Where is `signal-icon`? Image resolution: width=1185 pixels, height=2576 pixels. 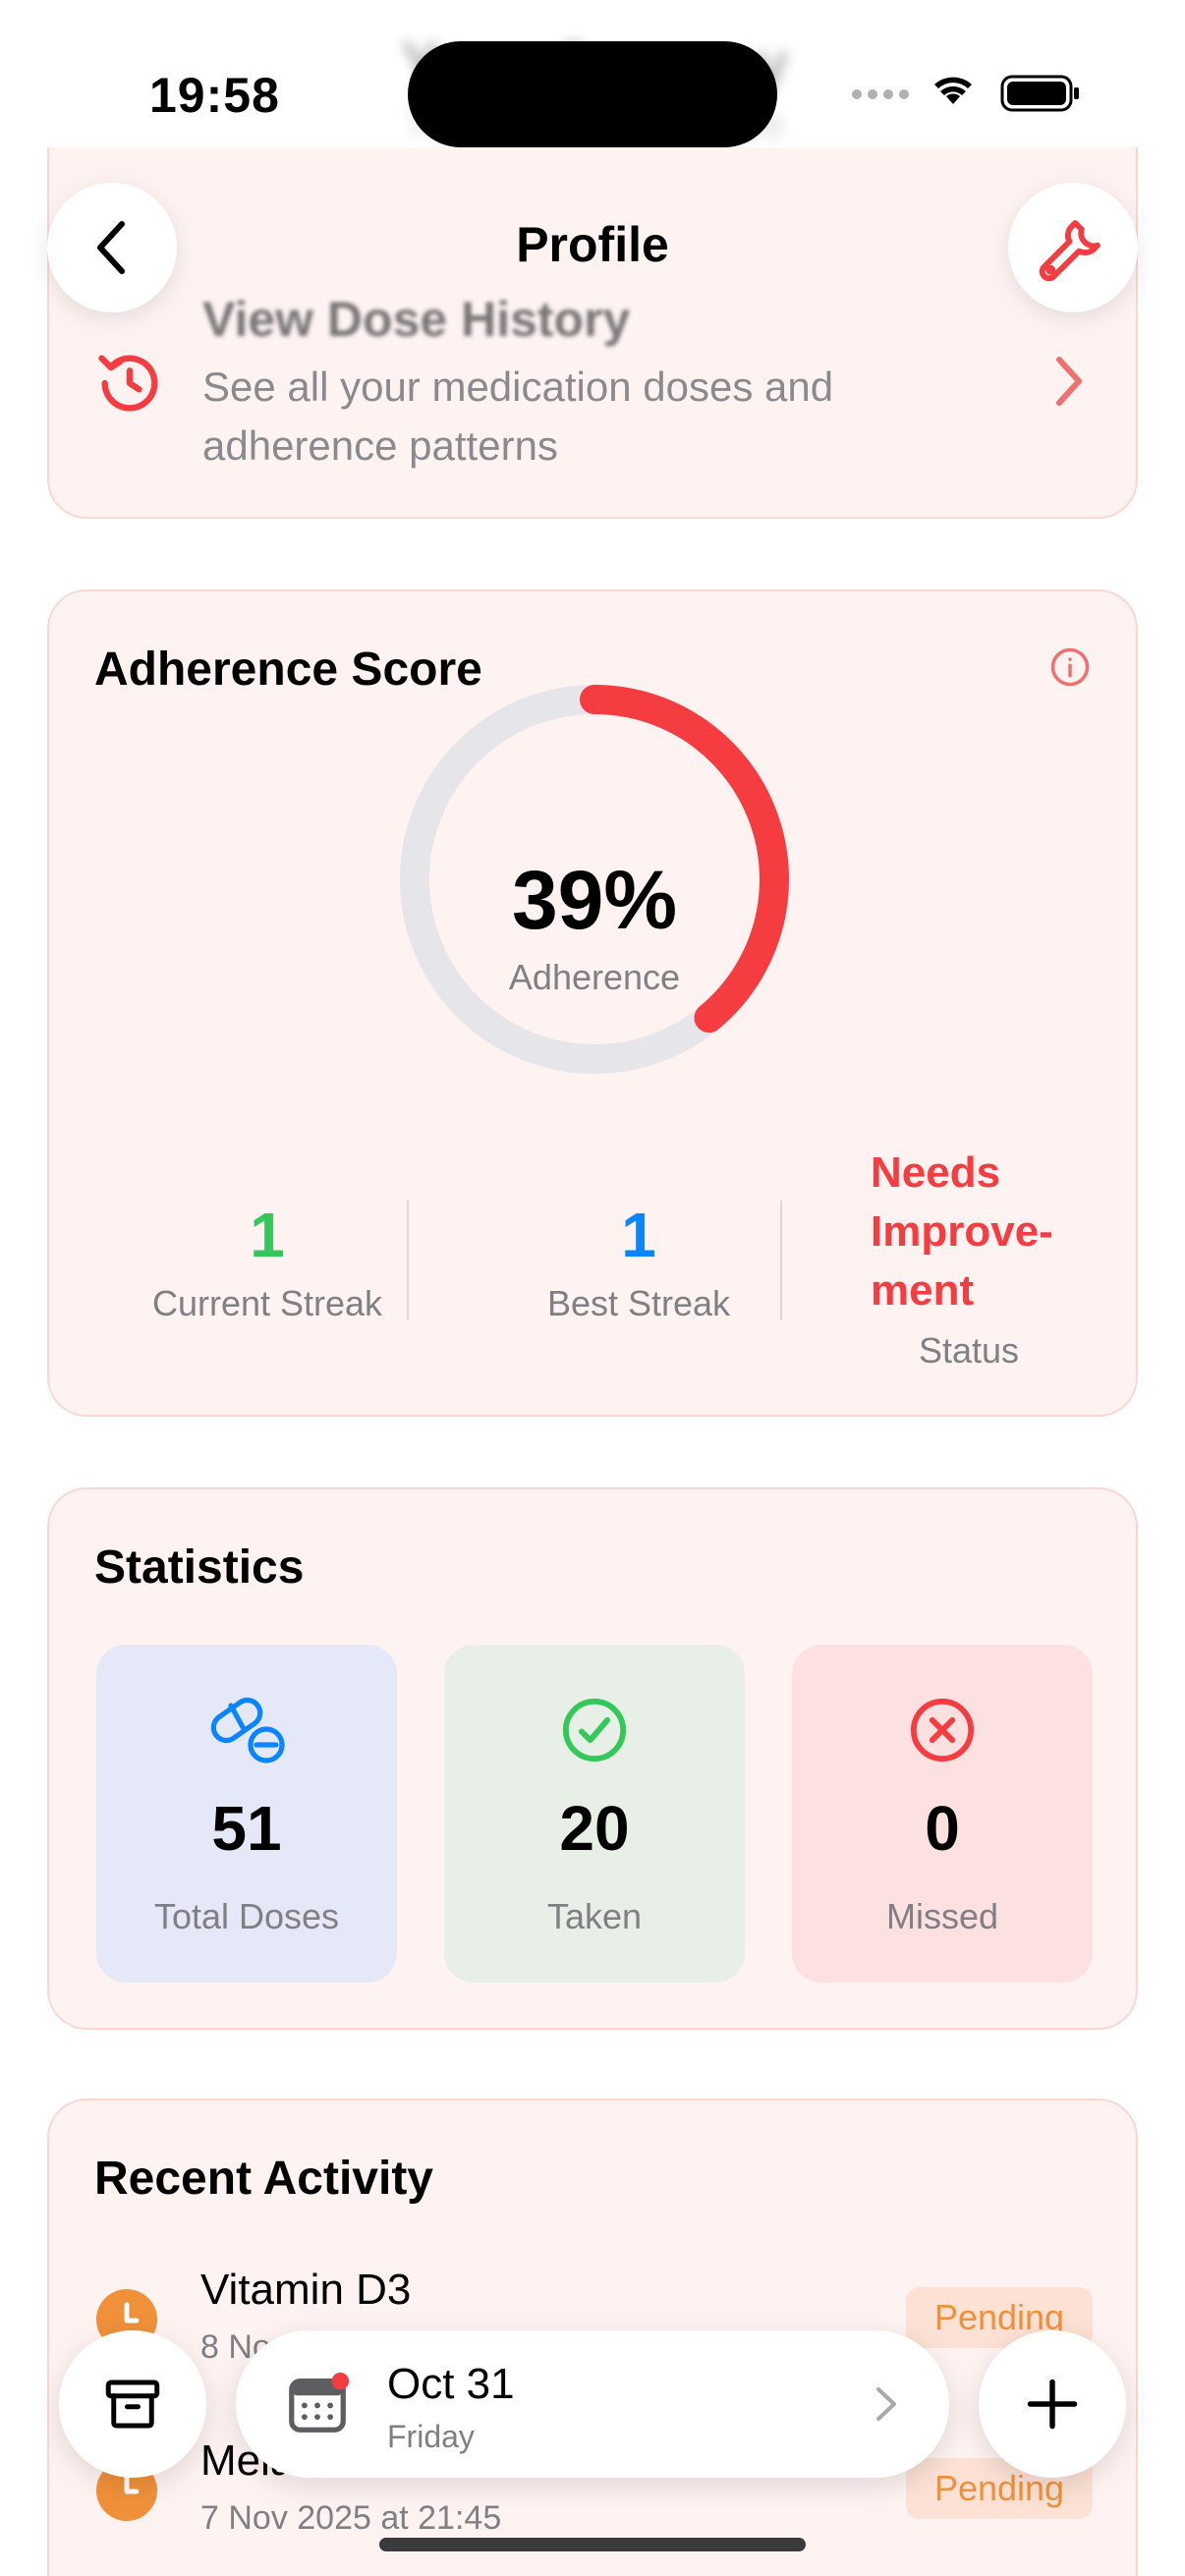 signal-icon is located at coordinates (881, 94).